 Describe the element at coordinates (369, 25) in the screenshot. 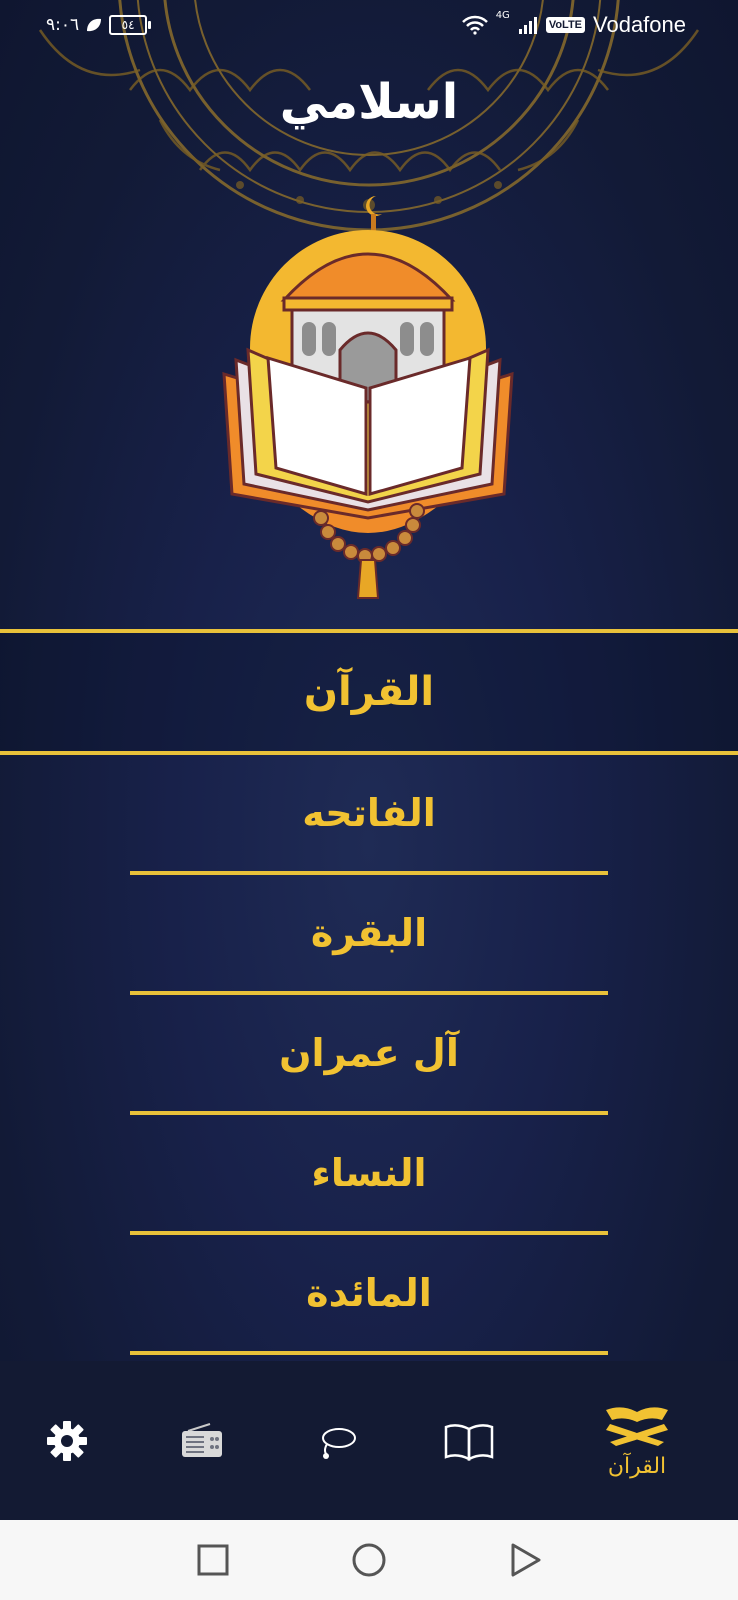

I see `status-bar: ٩:٠٦ ٥٤ 4G VoLTE Vodafone` at that location.